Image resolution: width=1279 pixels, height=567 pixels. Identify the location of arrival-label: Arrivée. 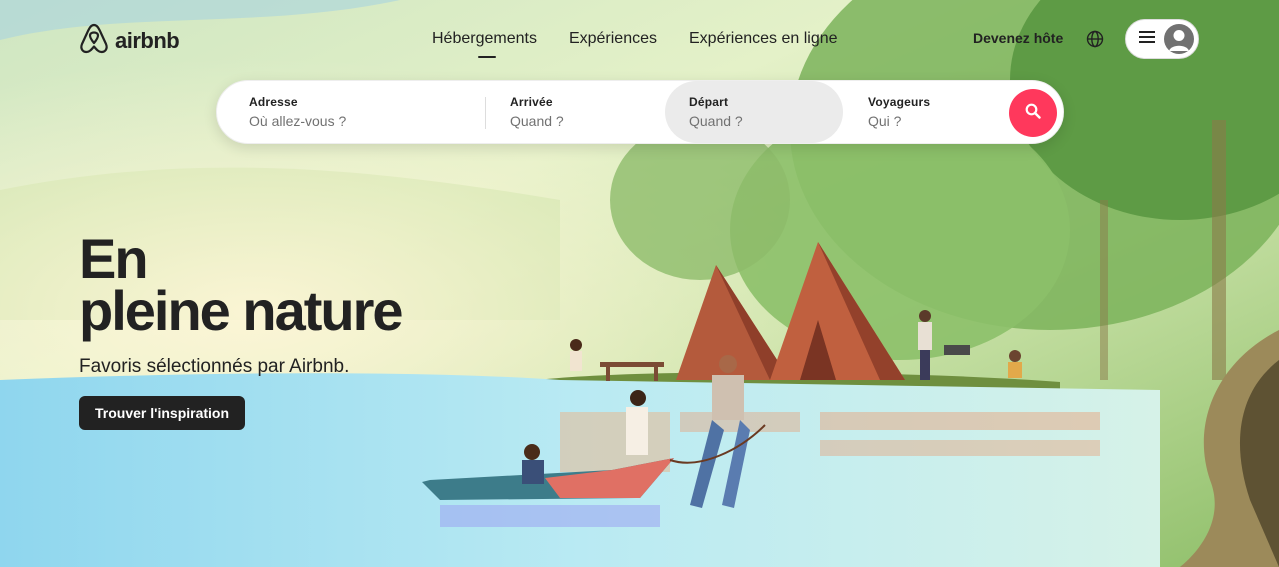
(531, 102).